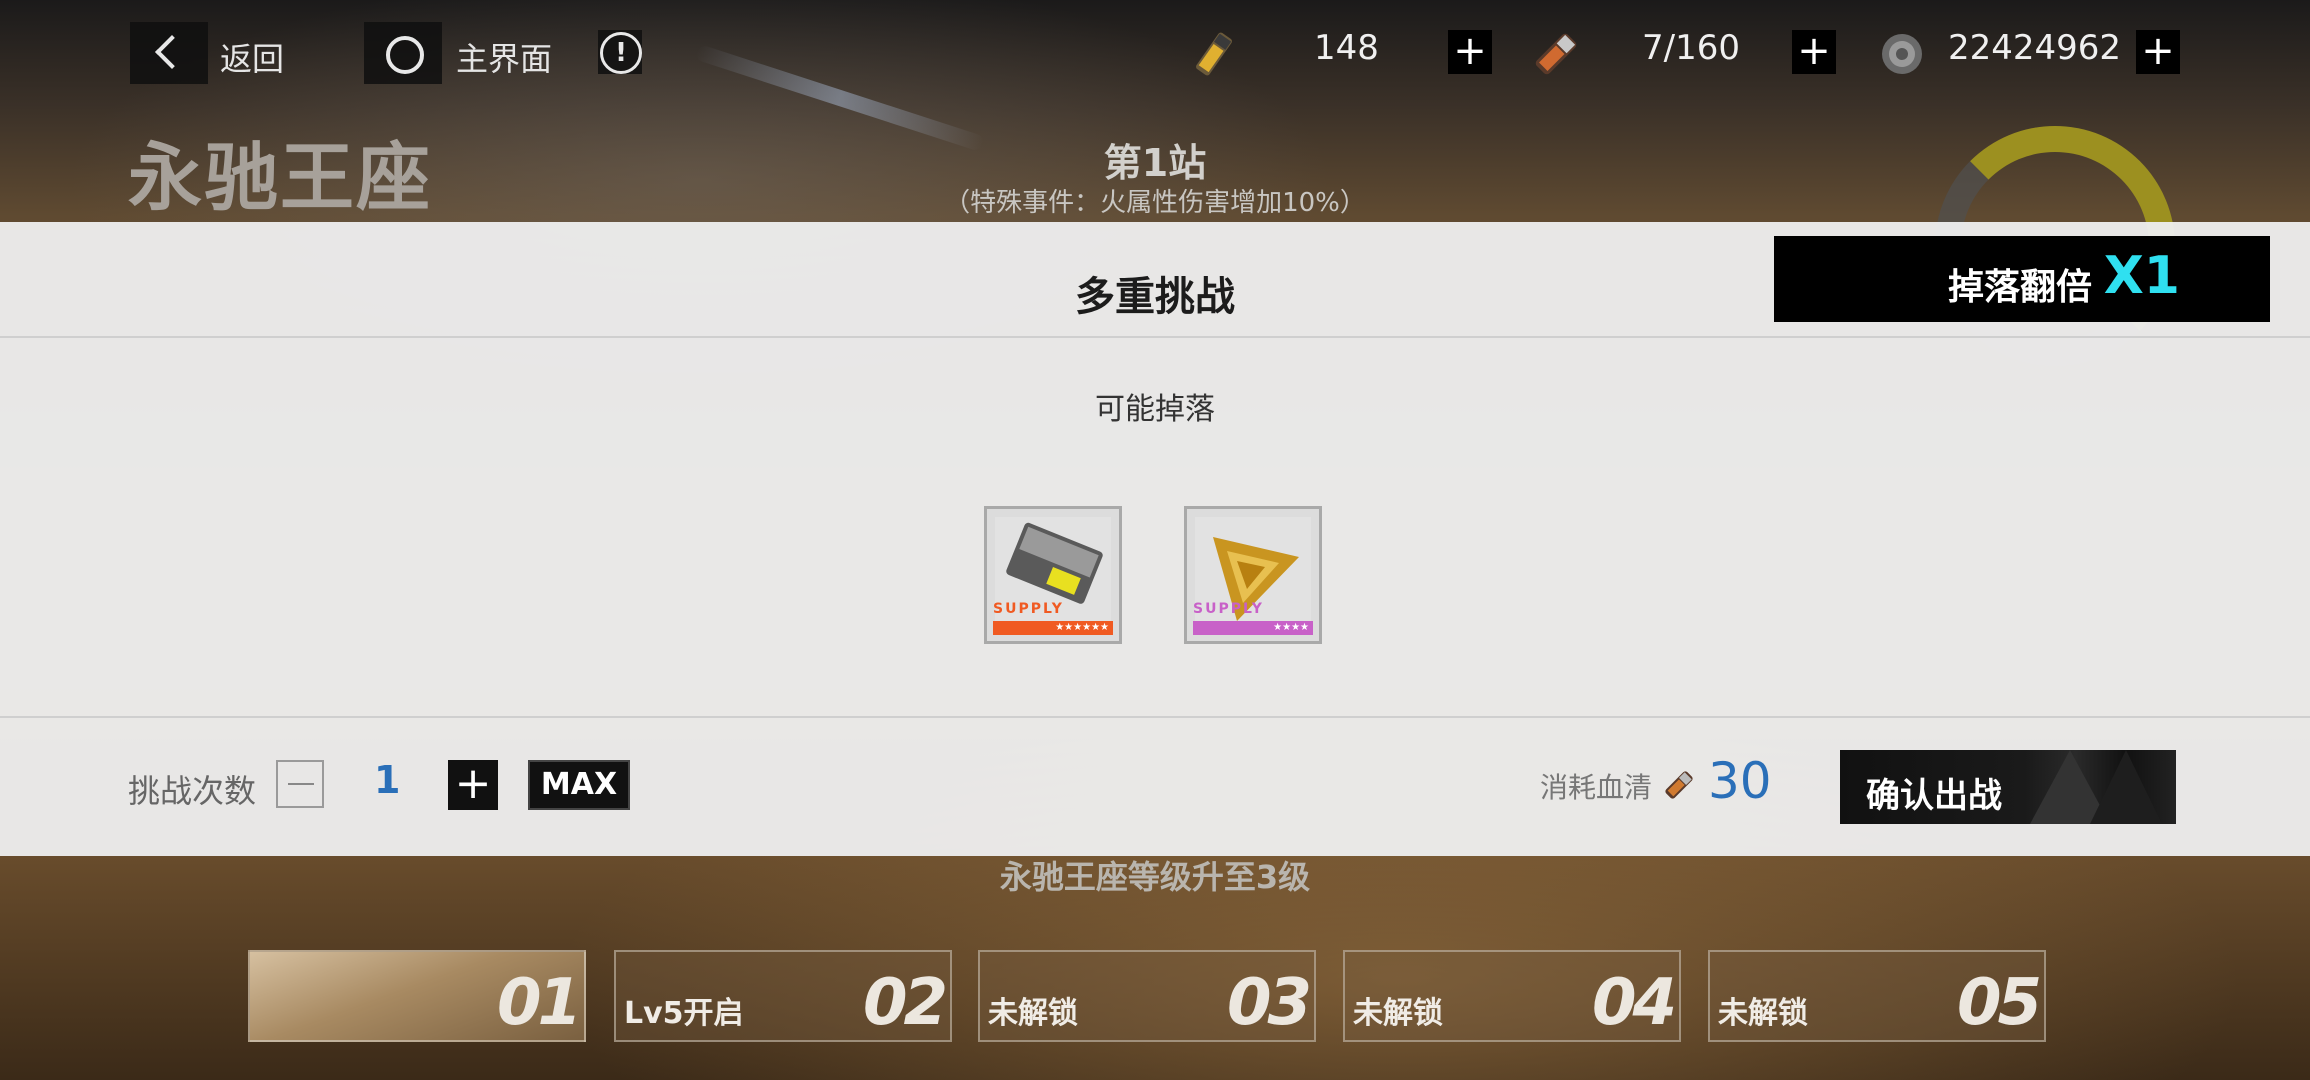 The width and height of the screenshot is (2310, 1080). I want to click on add-stamina-button: +, so click(1470, 52).